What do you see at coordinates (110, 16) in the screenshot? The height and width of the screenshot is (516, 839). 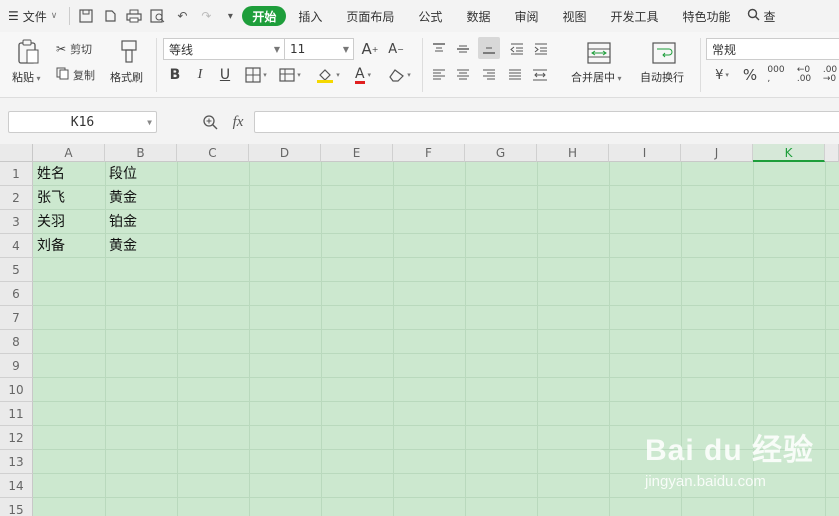 I see `export-icon` at bounding box center [110, 16].